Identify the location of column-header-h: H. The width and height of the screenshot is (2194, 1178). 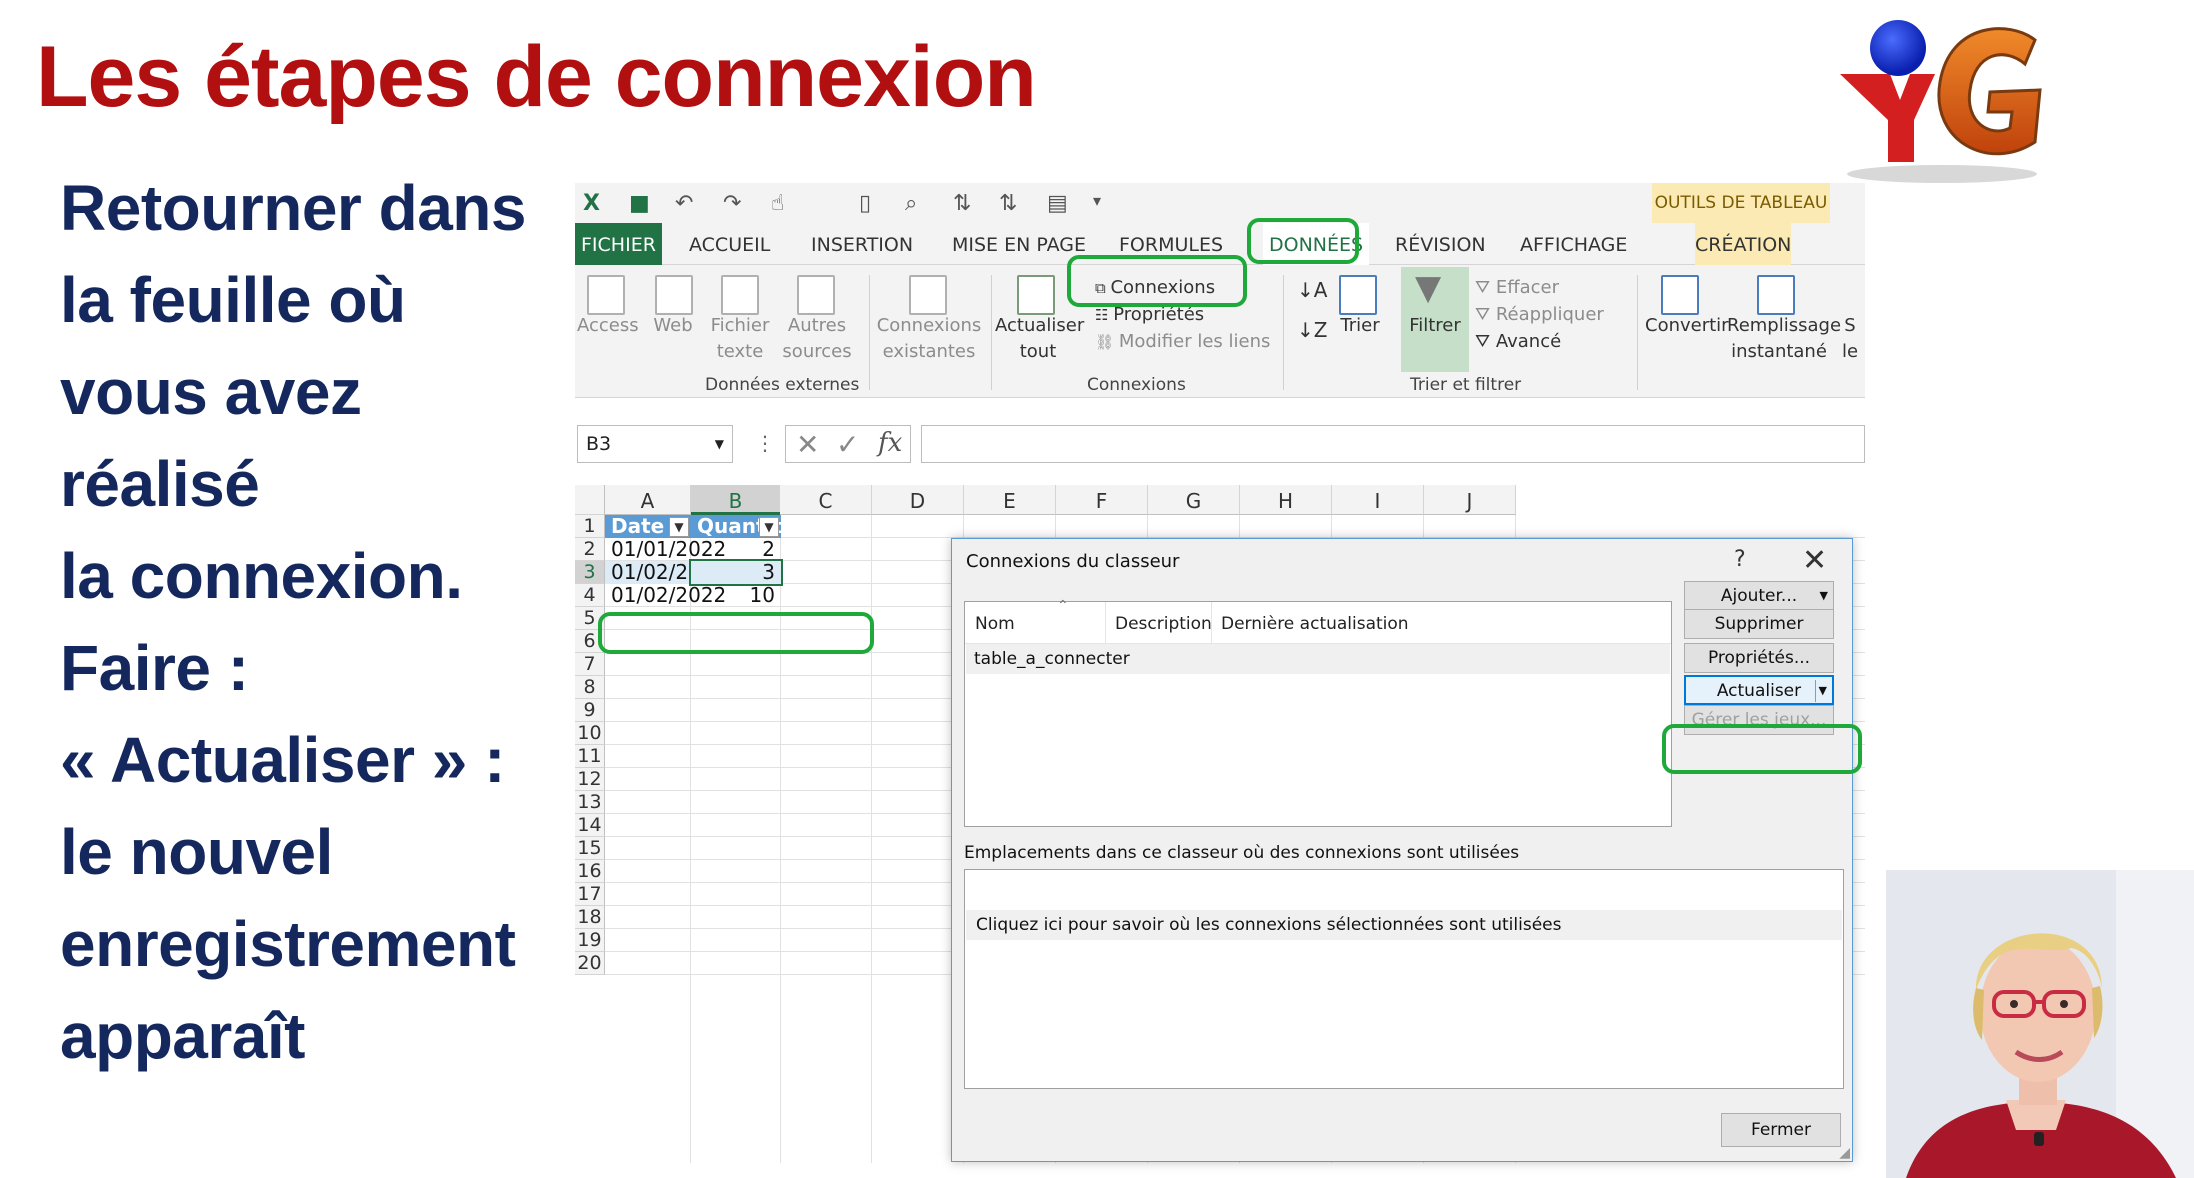
(1286, 500).